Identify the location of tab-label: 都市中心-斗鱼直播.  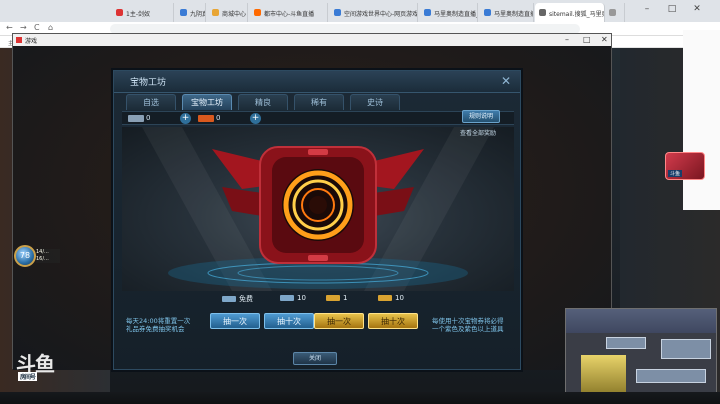
(289, 14).